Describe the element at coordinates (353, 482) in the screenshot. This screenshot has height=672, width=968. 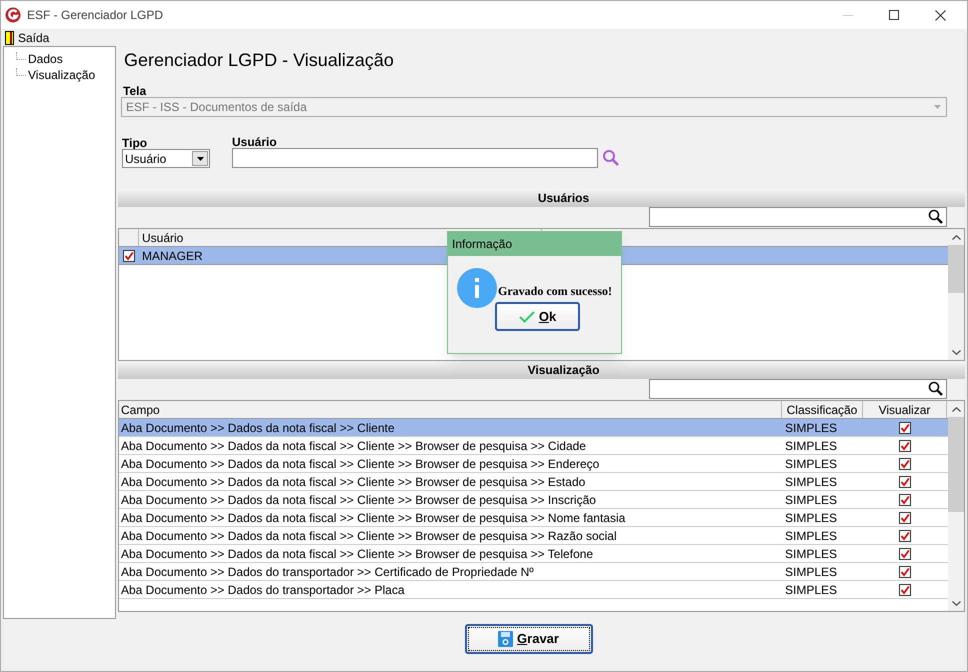
I see `table-cell-text: Aba Documento >> Dados da nota fiscal >> Cliente >> Browser de pesquisa >> Estado` at that location.